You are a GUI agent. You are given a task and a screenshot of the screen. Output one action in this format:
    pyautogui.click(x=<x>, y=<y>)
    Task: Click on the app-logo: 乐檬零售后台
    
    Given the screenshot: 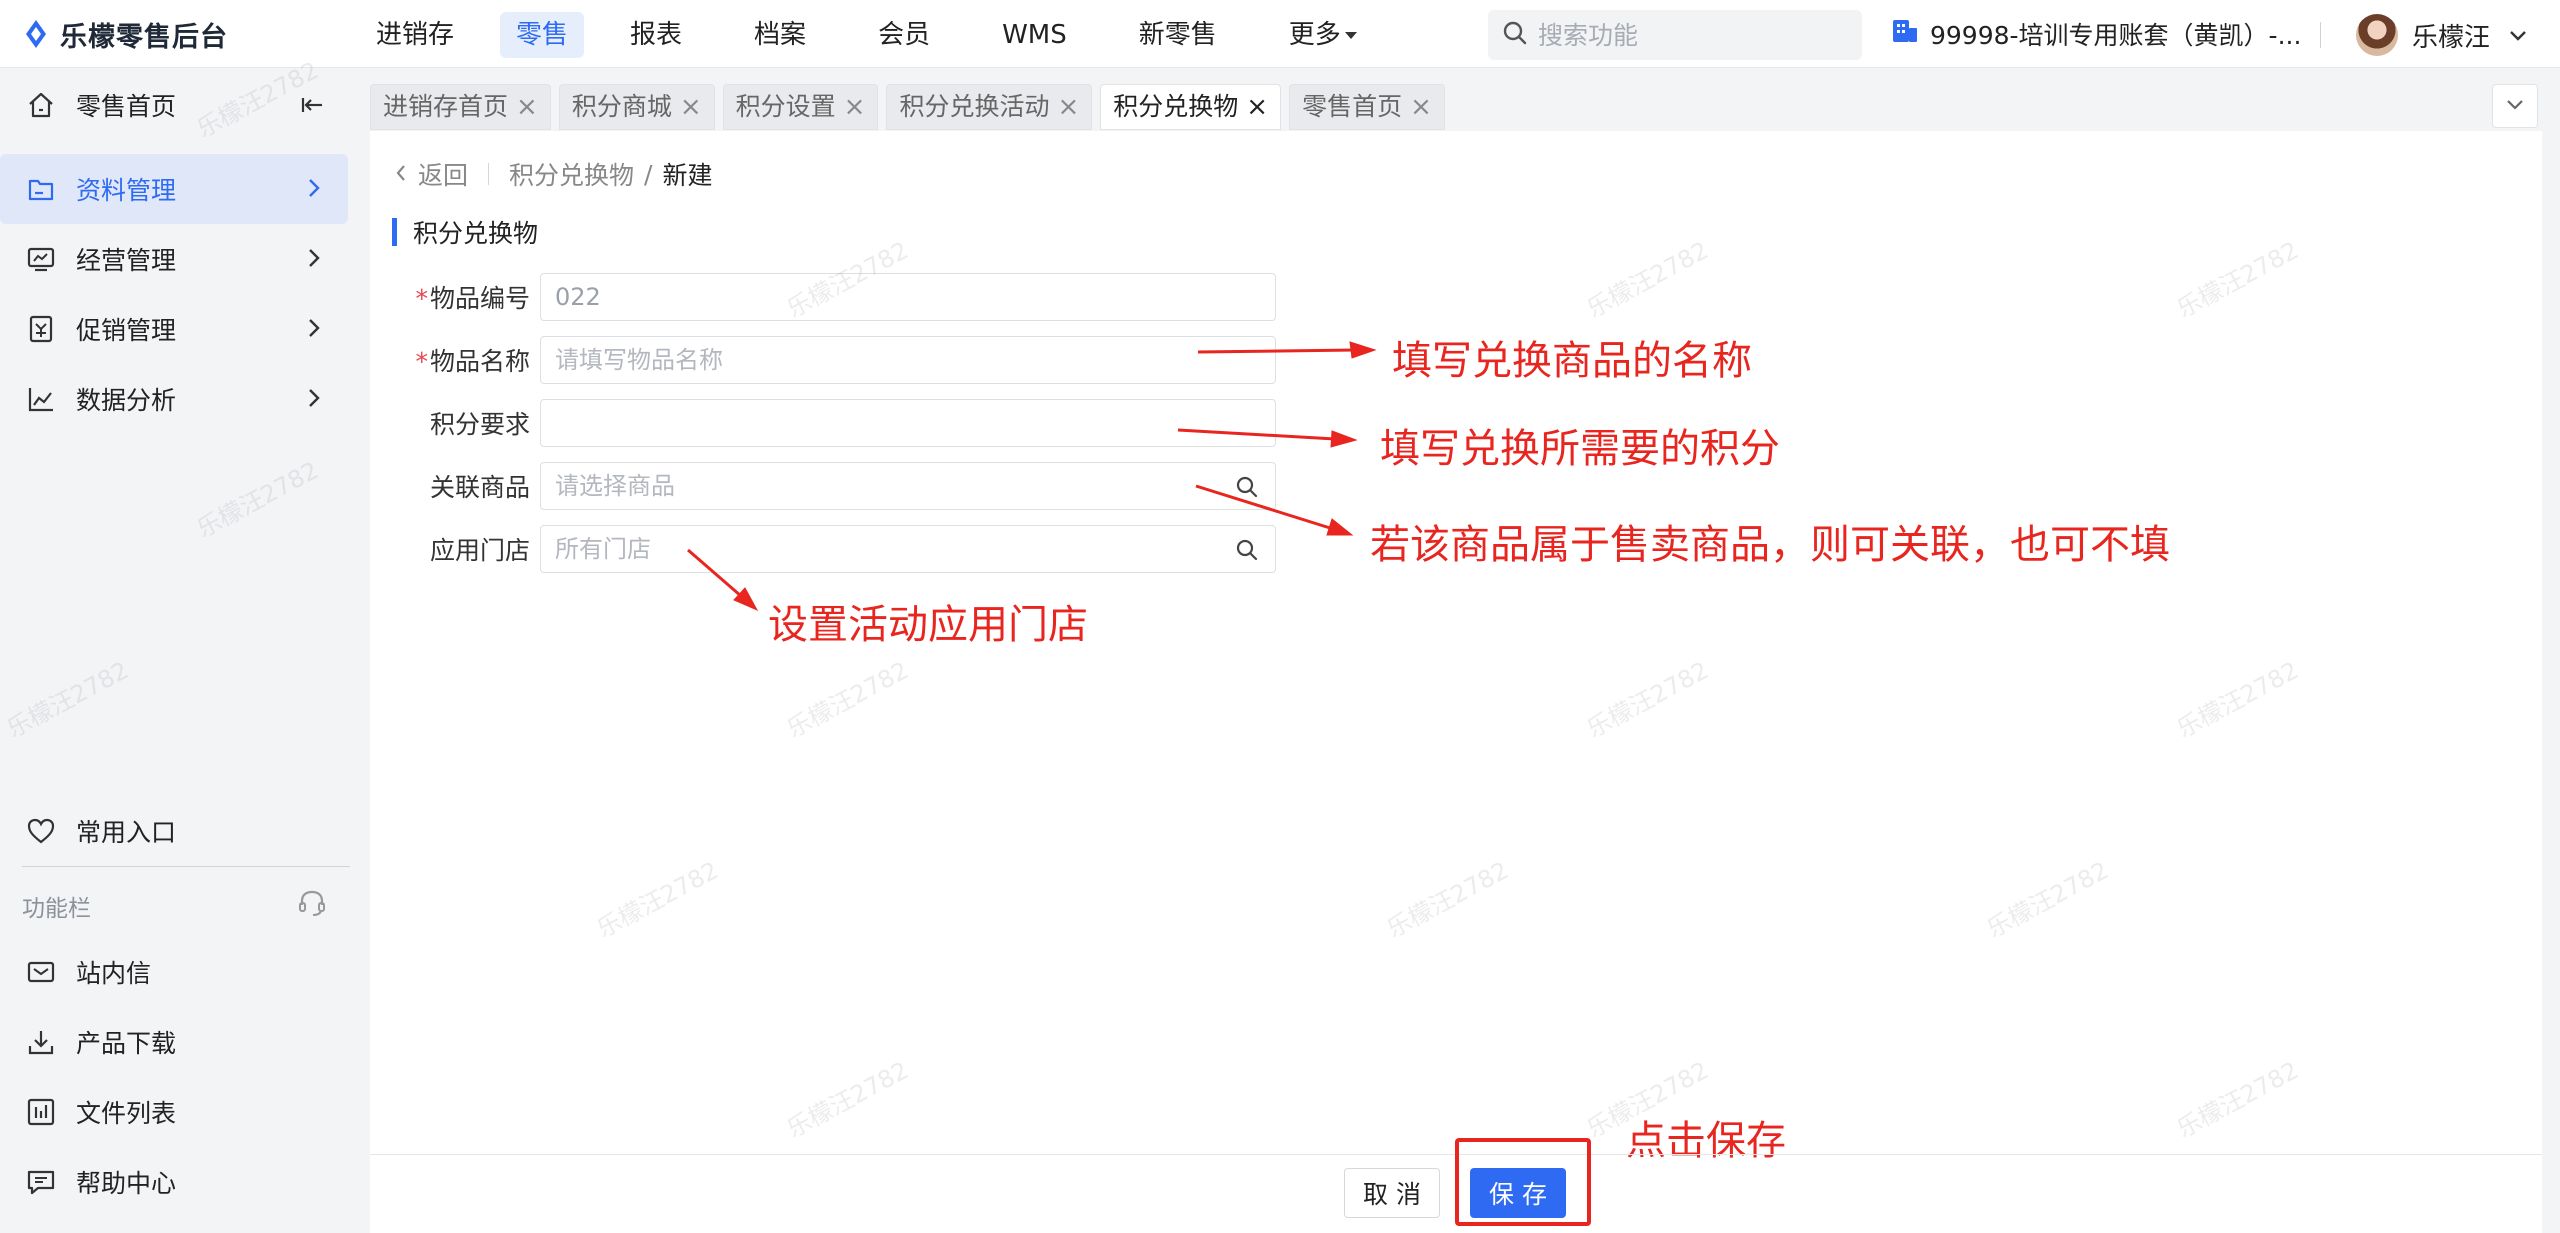 What is the action you would take?
    pyautogui.click(x=125, y=34)
    